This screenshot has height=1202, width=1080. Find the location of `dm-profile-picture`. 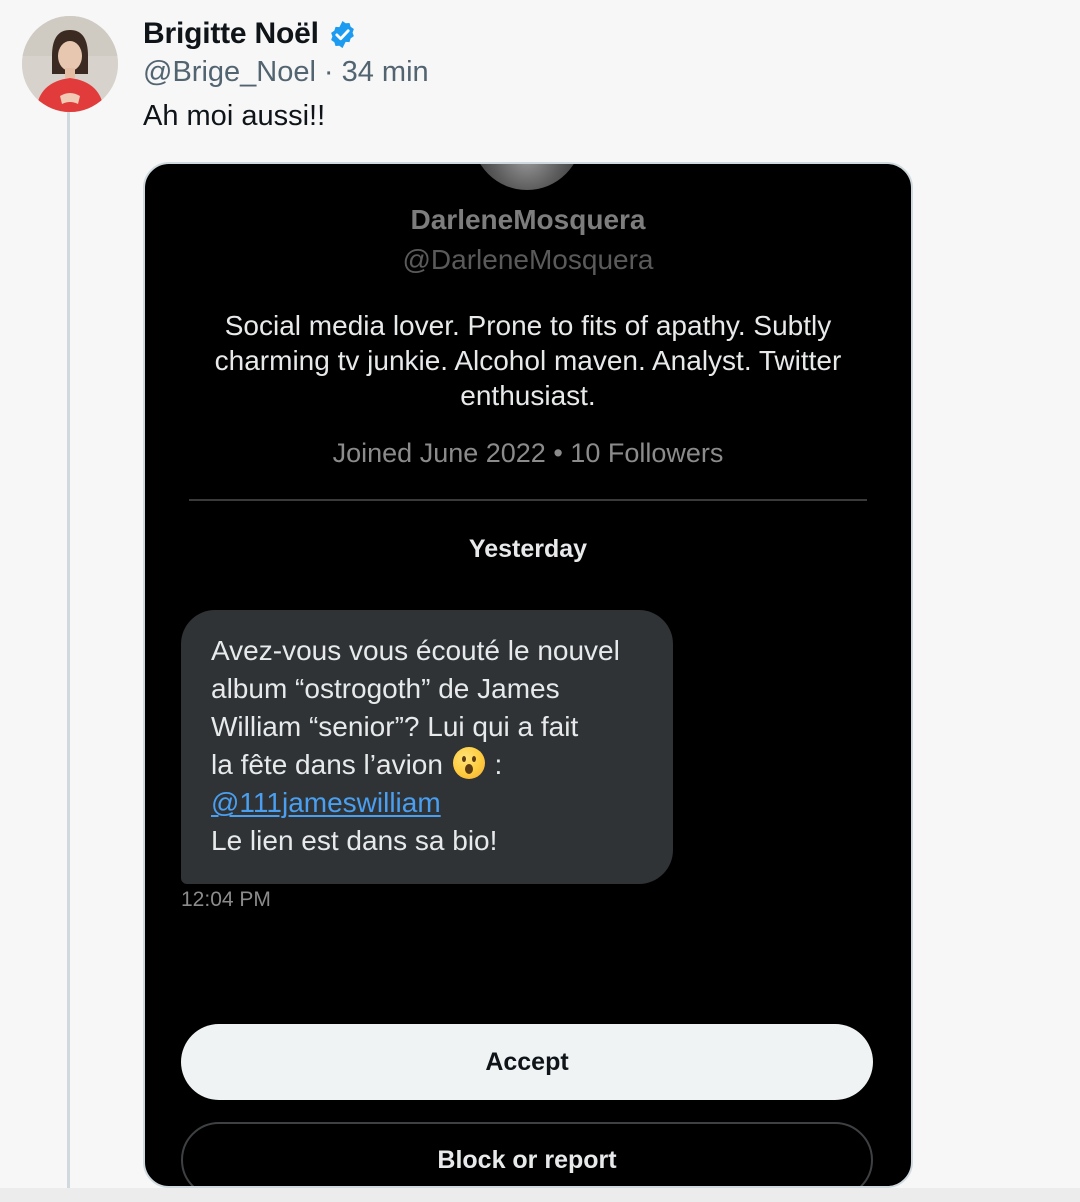

dm-profile-picture is located at coordinates (527, 177).